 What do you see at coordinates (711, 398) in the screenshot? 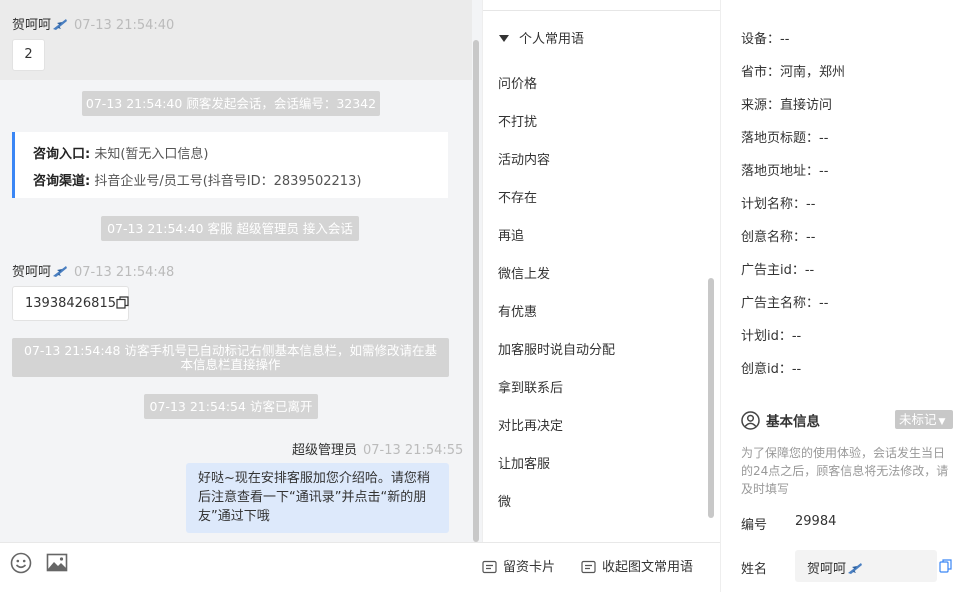
I see `phrases-scrollbar` at bounding box center [711, 398].